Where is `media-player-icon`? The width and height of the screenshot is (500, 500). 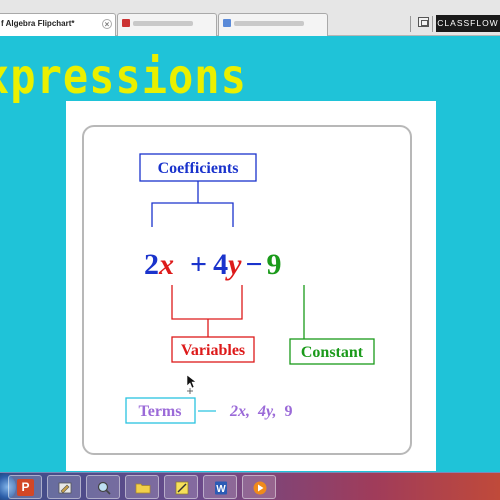 media-player-icon is located at coordinates (260, 488).